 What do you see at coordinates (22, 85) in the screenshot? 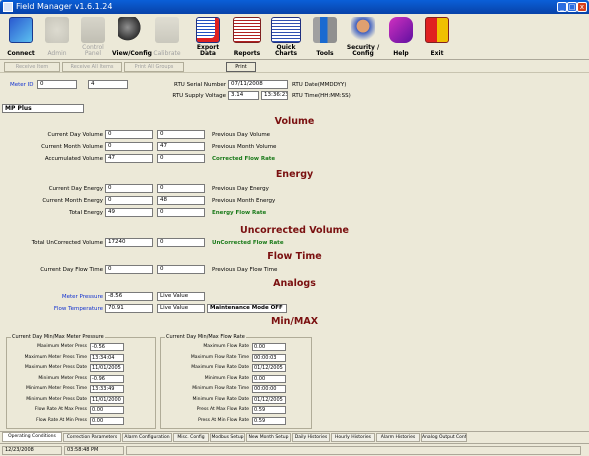
I see `meter-id-label: Meter ID` at bounding box center [22, 85].